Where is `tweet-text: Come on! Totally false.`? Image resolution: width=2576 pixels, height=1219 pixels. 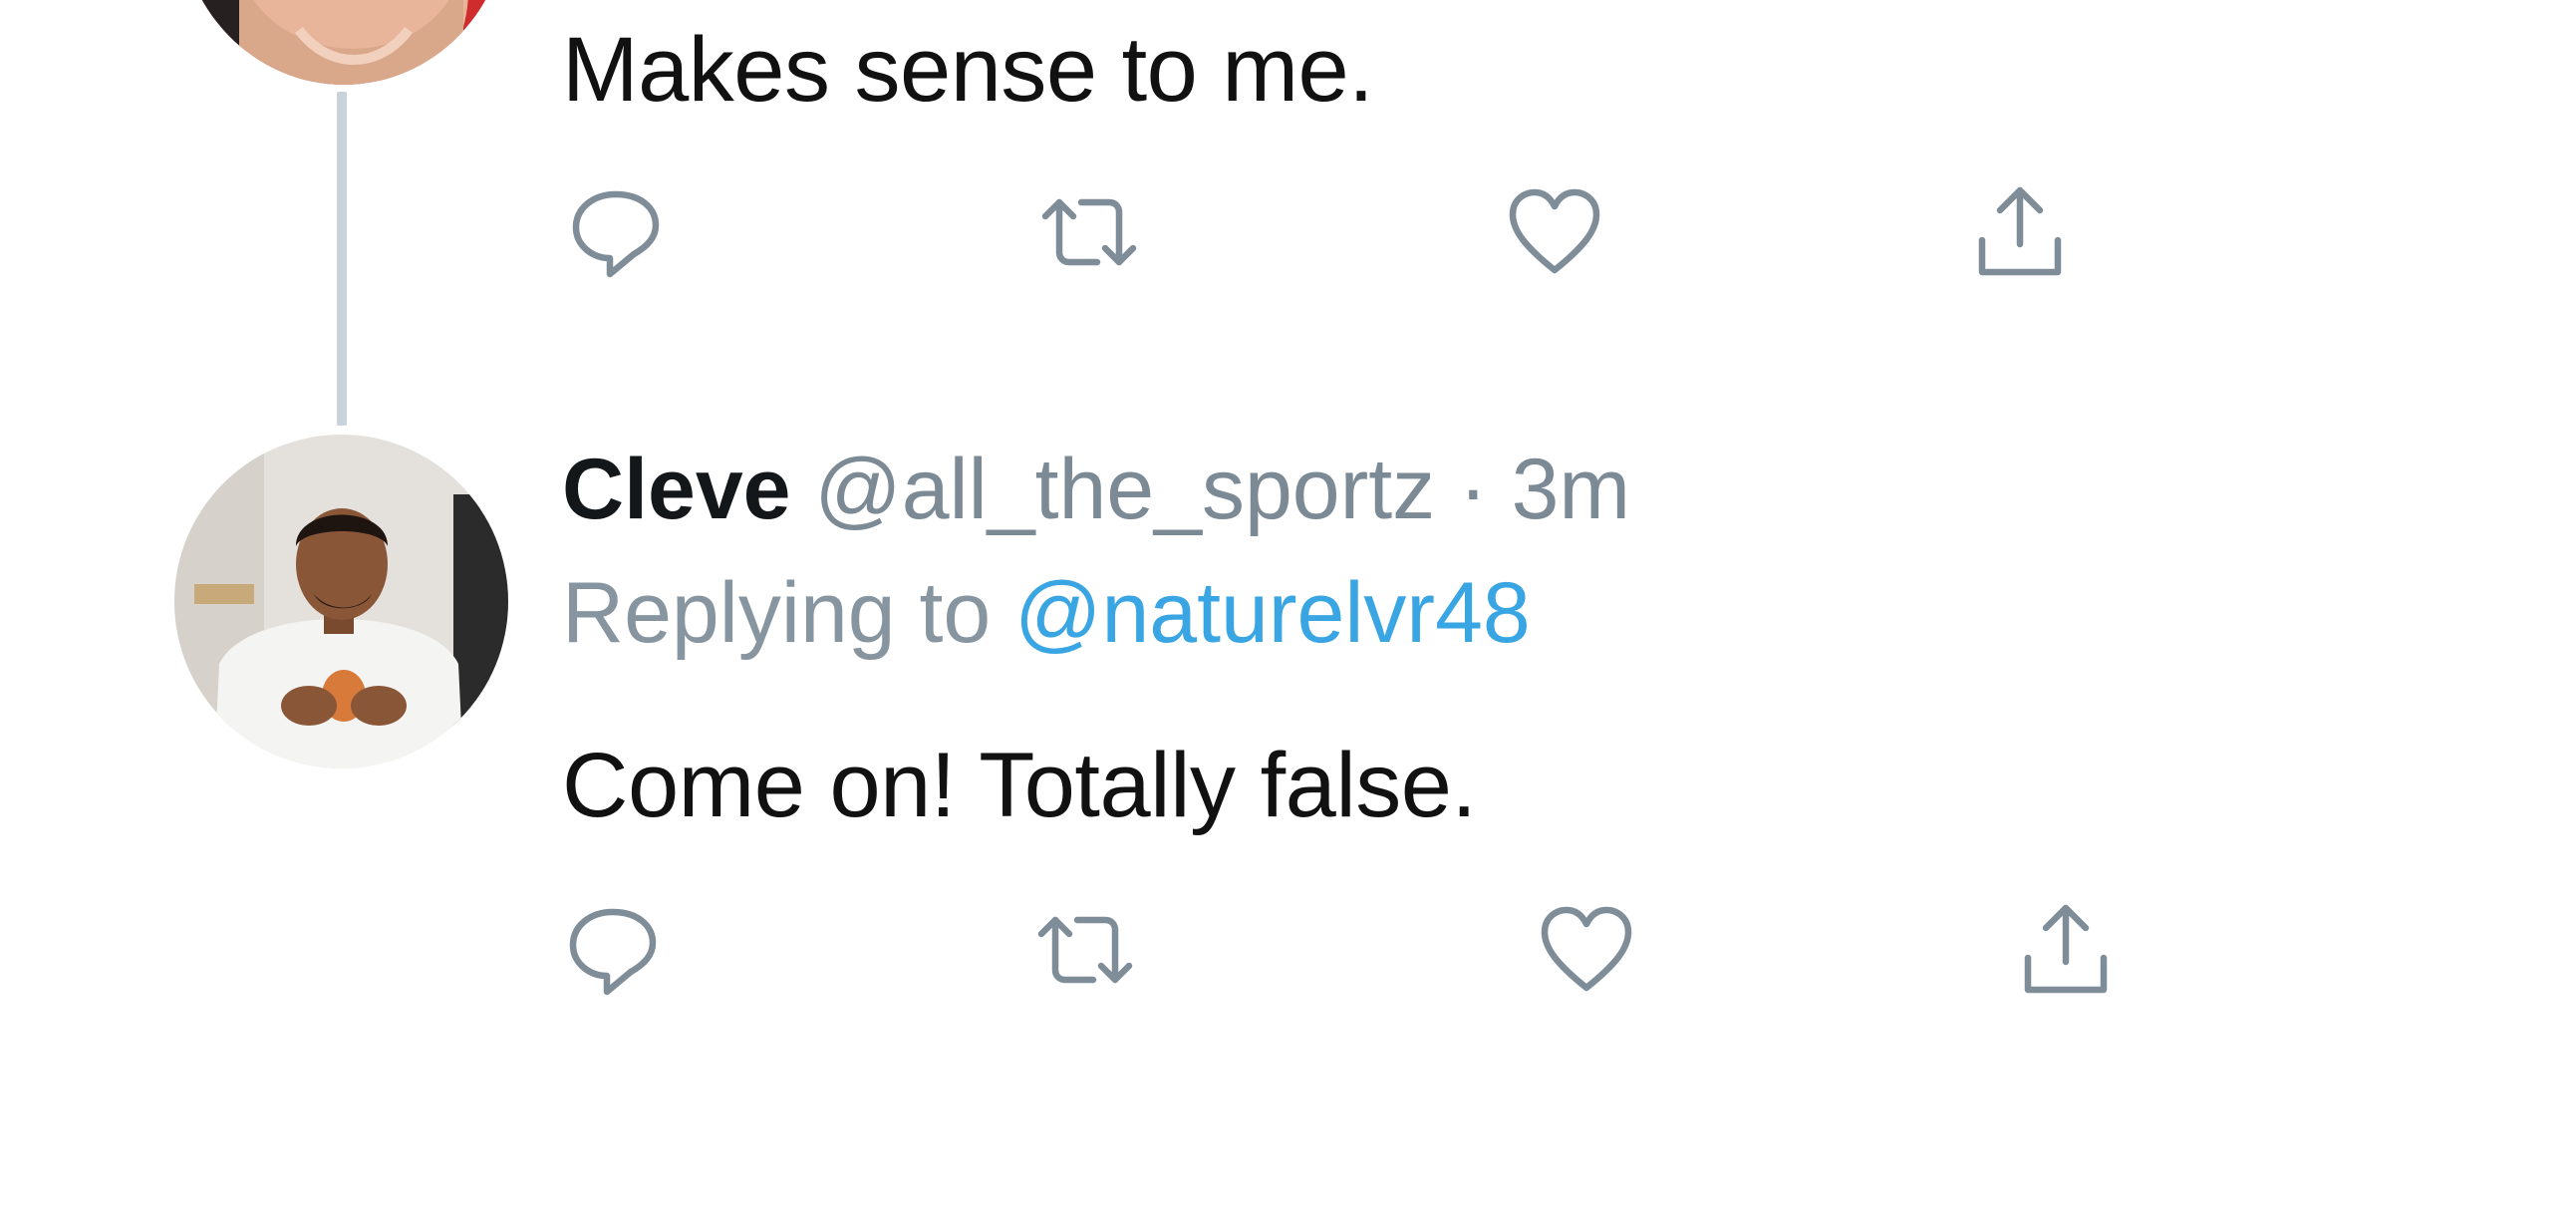 tweet-text: Come on! Totally false. is located at coordinates (1019, 785).